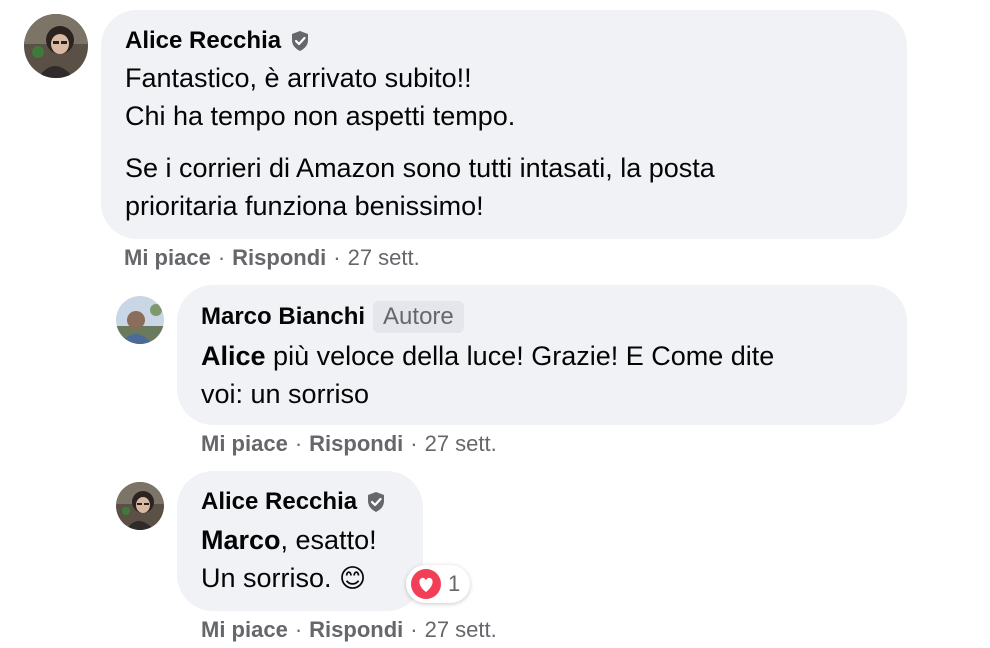 This screenshot has height=648, width=990. What do you see at coordinates (140, 320) in the screenshot?
I see `avatar-marco` at bounding box center [140, 320].